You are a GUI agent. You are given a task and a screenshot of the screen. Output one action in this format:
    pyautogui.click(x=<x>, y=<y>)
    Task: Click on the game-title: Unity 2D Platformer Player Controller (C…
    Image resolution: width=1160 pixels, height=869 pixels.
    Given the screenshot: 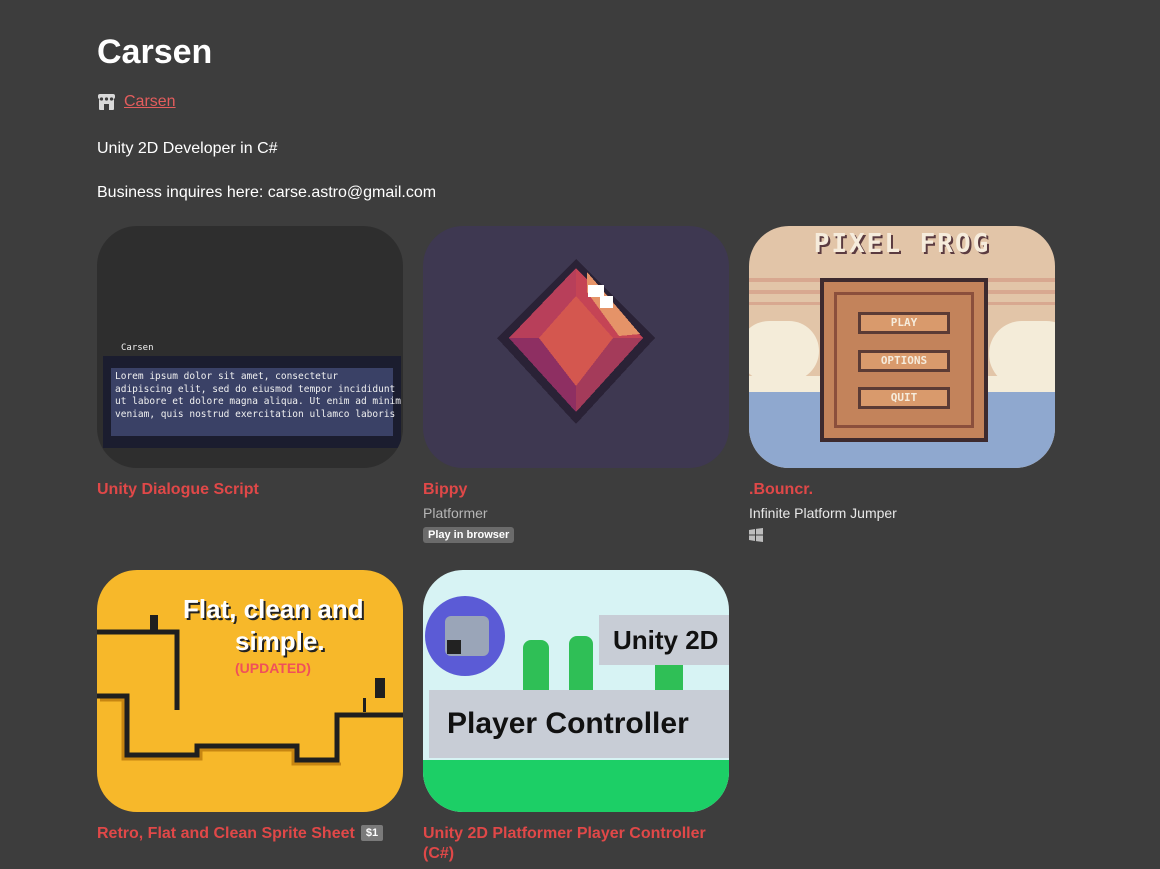 What is the action you would take?
    pyautogui.click(x=577, y=844)
    